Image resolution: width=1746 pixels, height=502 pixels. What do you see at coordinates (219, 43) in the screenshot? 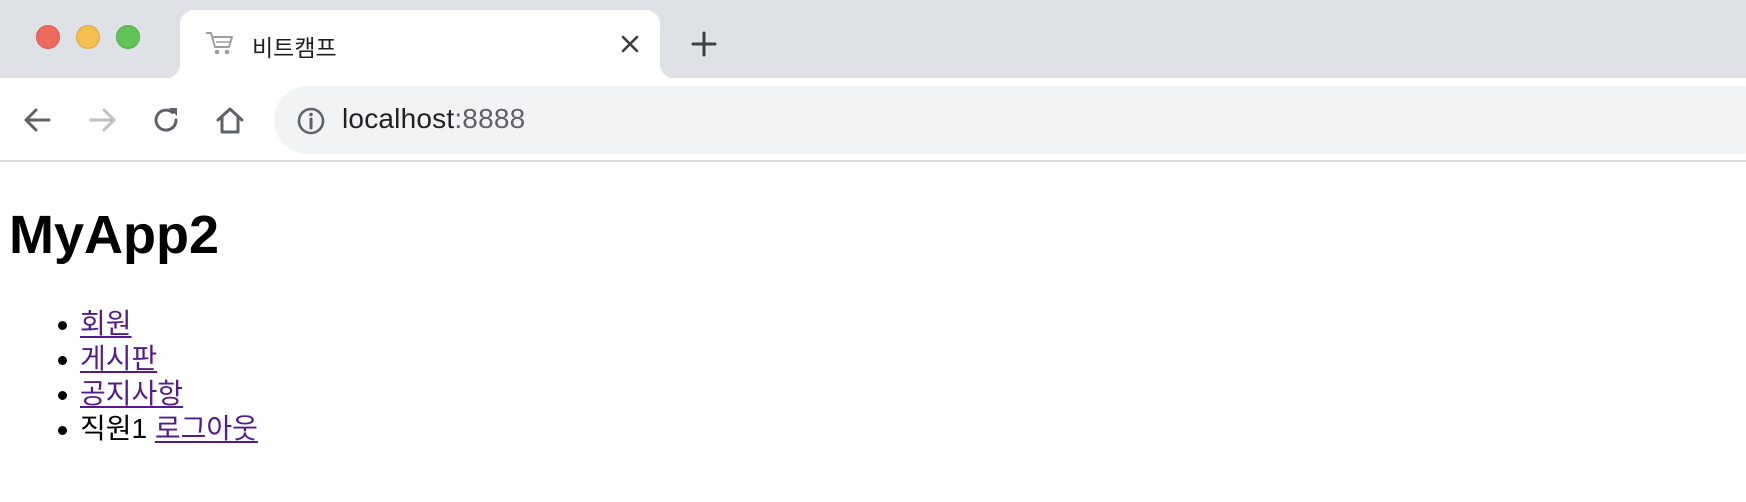
I see `cart-icon` at bounding box center [219, 43].